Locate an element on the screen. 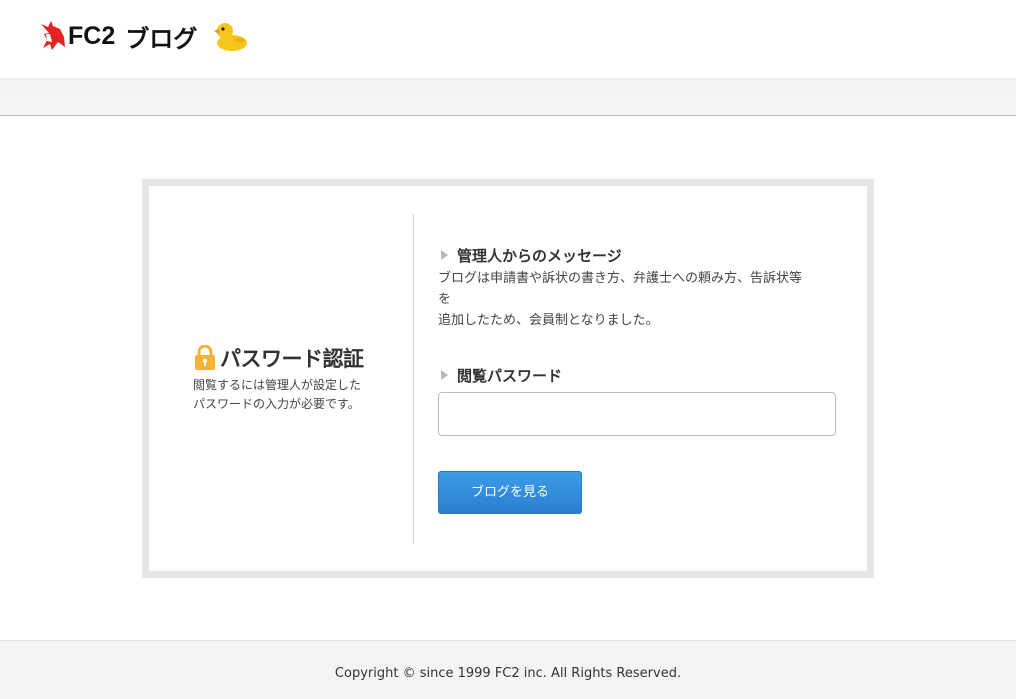  header-subbar is located at coordinates (508, 97).